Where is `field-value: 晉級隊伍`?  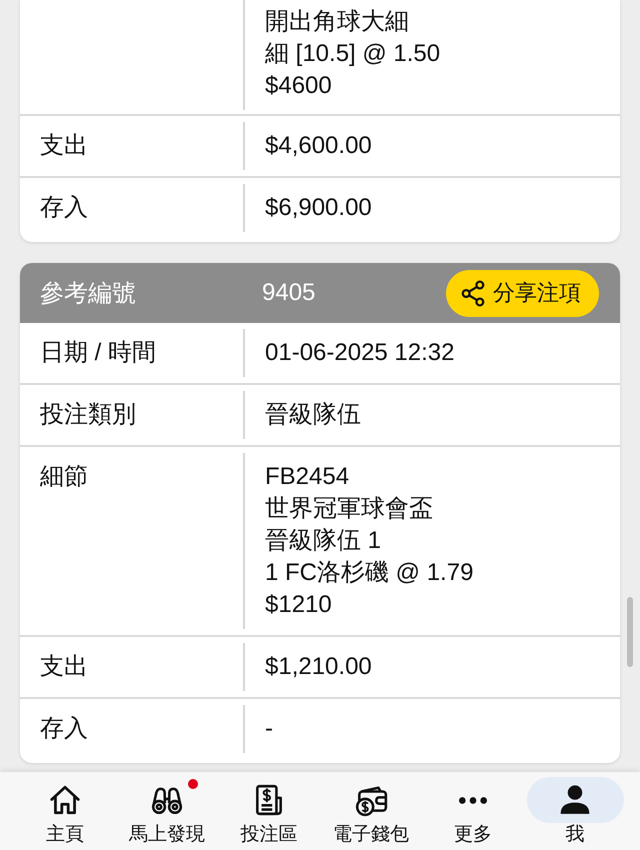 field-value: 晉級隊伍 is located at coordinates (313, 415).